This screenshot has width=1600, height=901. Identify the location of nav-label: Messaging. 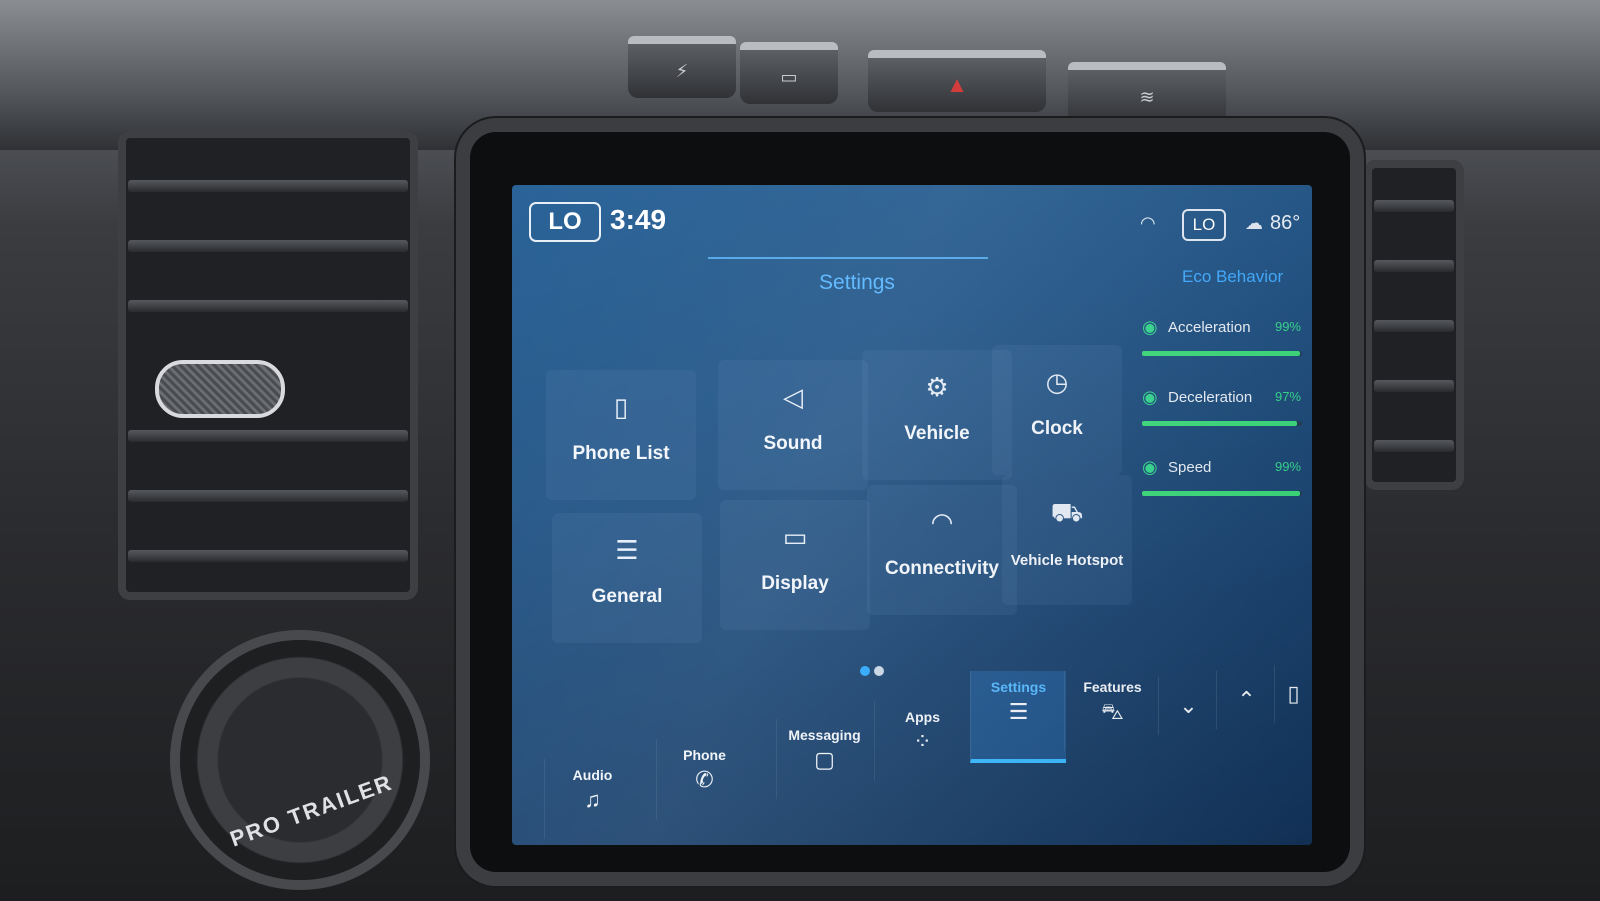
(824, 735).